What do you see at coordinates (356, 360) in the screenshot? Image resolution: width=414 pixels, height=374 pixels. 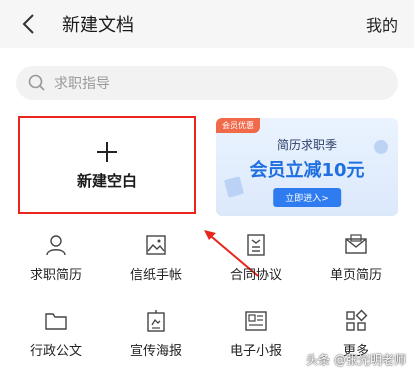 I see `watermark: 头条 @张光明老师` at bounding box center [356, 360].